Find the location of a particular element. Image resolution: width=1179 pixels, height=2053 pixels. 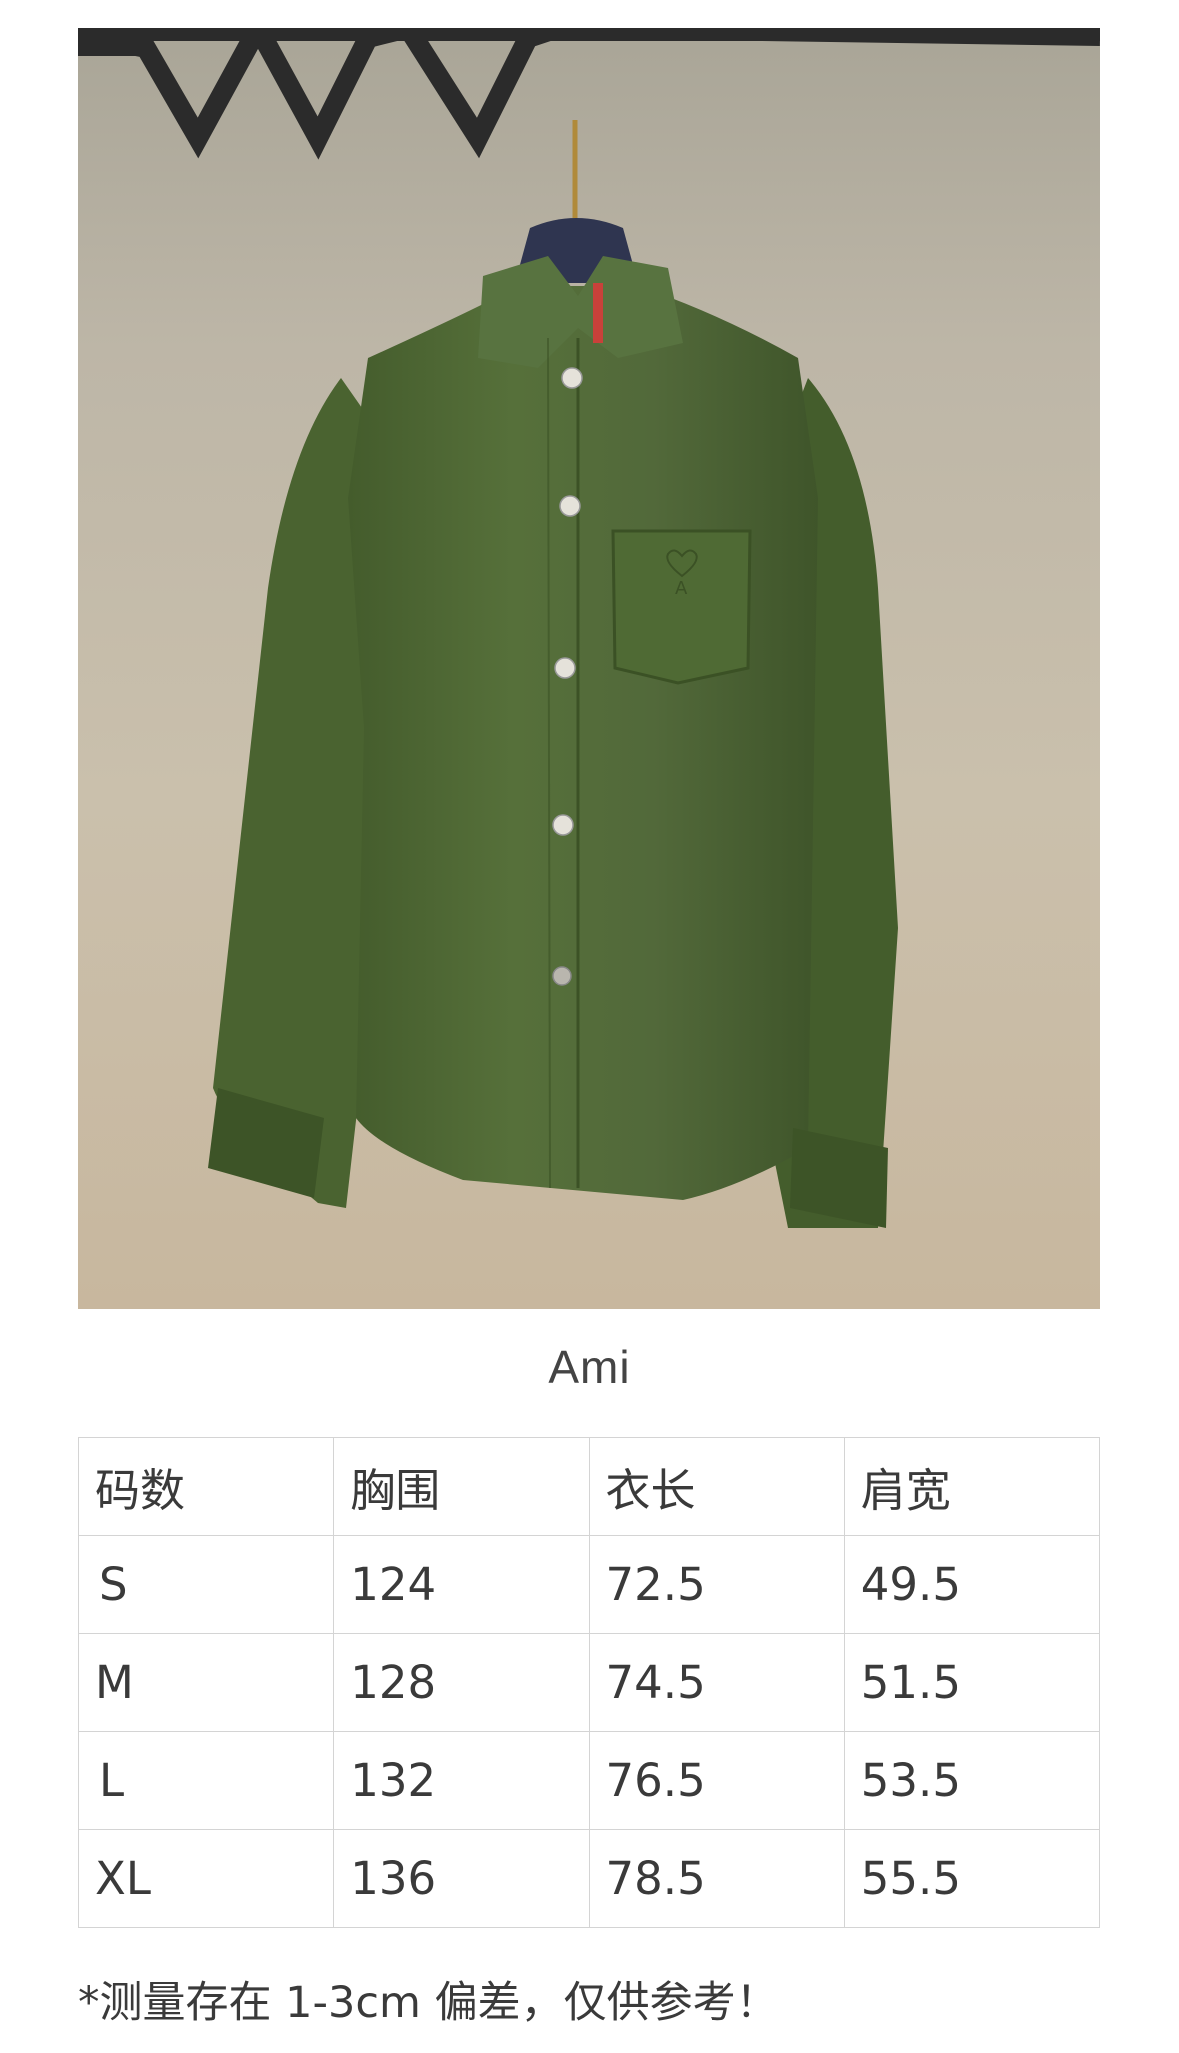

length-cell: 78.5 is located at coordinates (716, 1878).